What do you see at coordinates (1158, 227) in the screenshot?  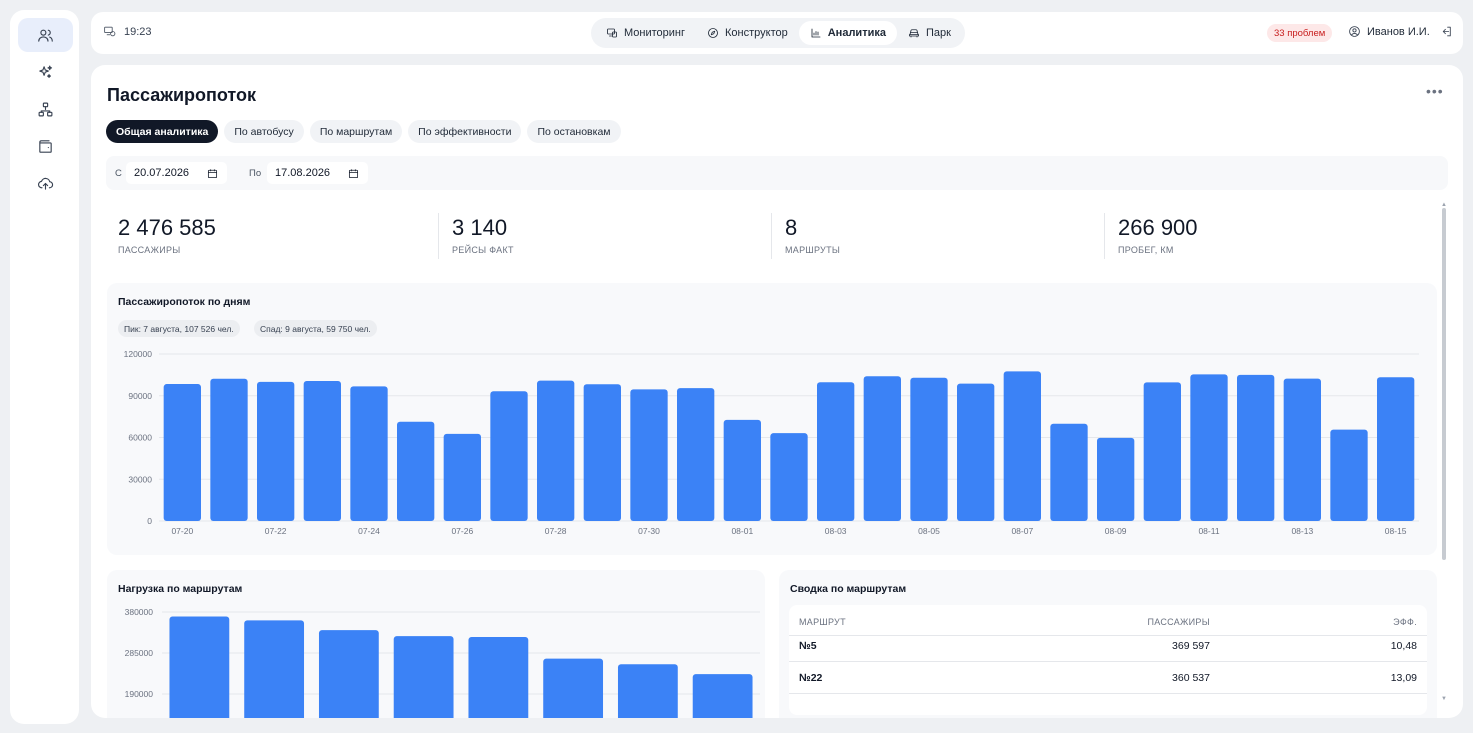 I see `kpi-value: 266 900` at bounding box center [1158, 227].